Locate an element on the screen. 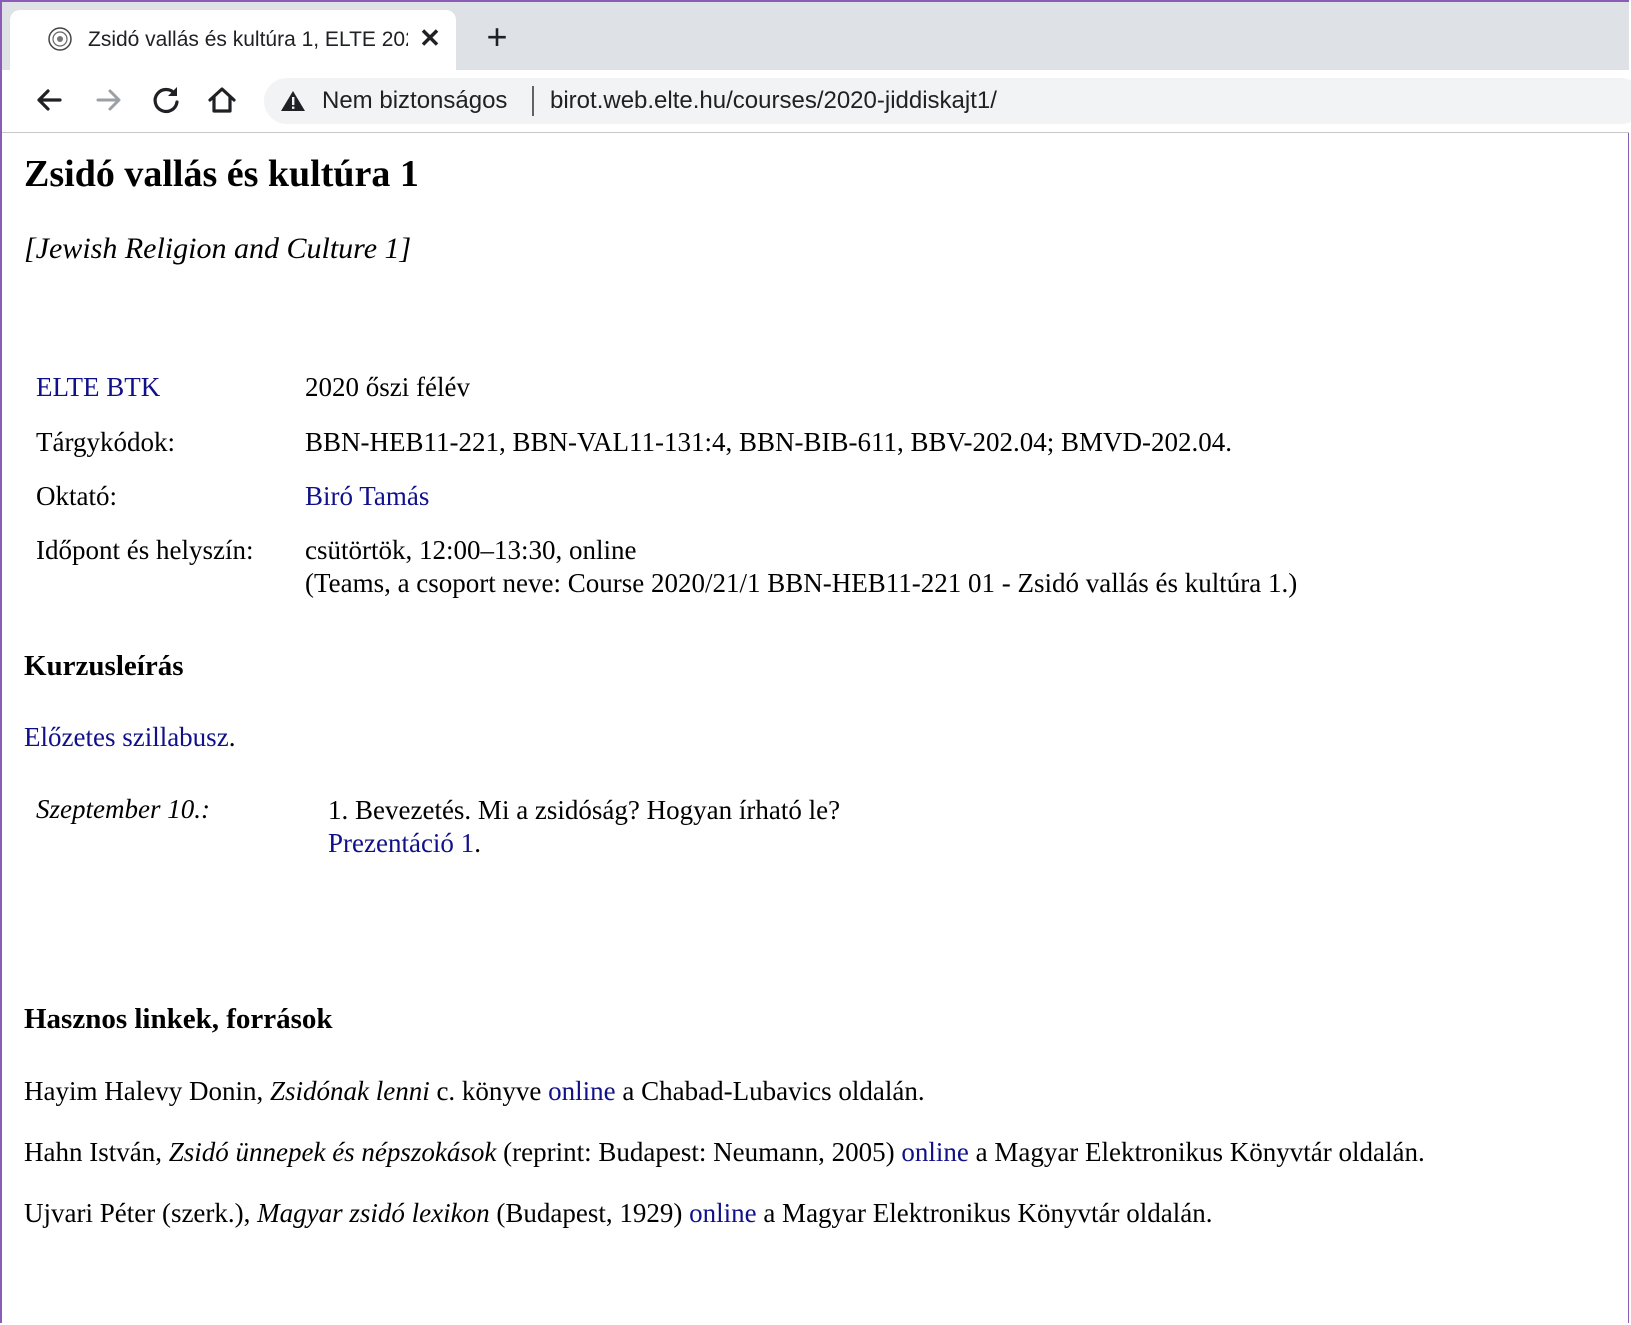 Image resolution: width=1631 pixels, height=1325 pixels. new-tab-button: + is located at coordinates (497, 37).